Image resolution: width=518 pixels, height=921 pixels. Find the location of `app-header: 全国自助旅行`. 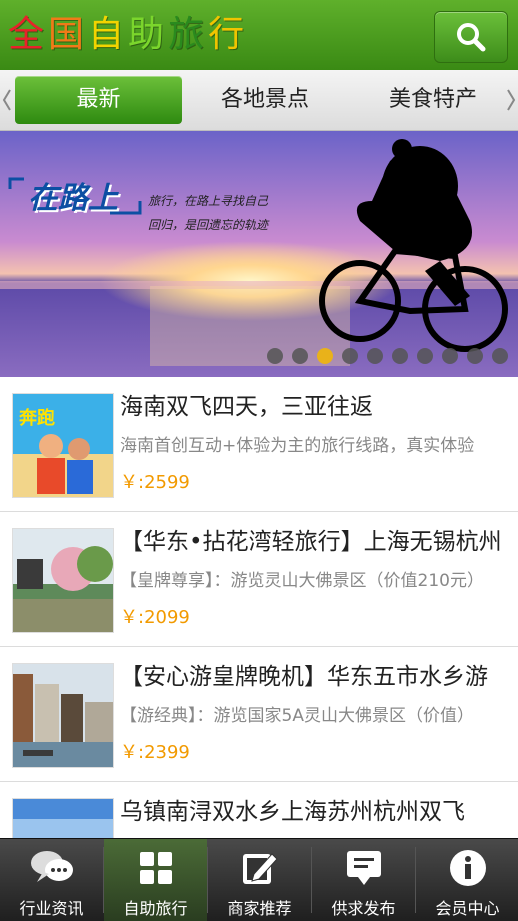

app-header: 全国自助旅行 is located at coordinates (259, 35).